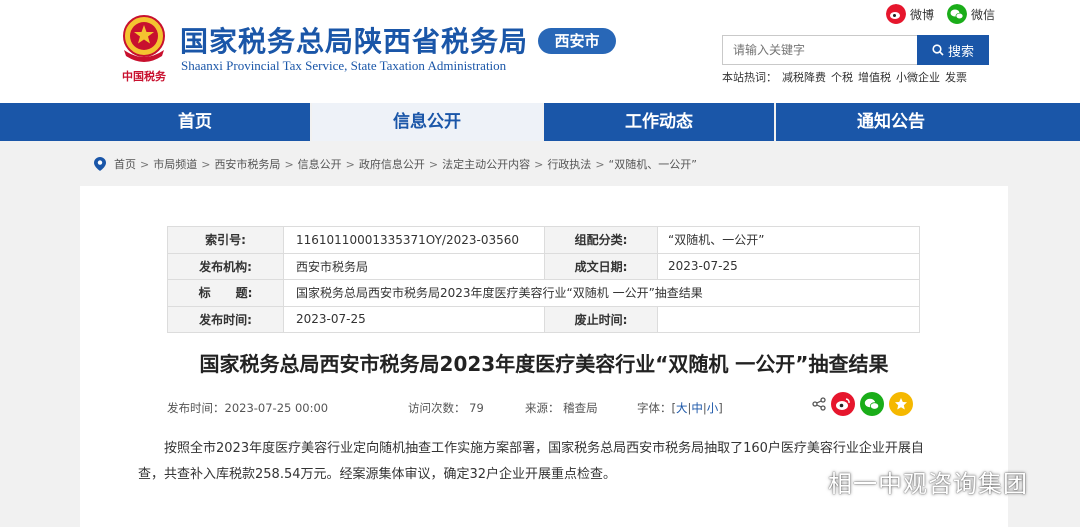 The width and height of the screenshot is (1080, 527). Describe the element at coordinates (392, 164) in the screenshot. I see `breadcrumb-item: 政府信息公开` at that location.